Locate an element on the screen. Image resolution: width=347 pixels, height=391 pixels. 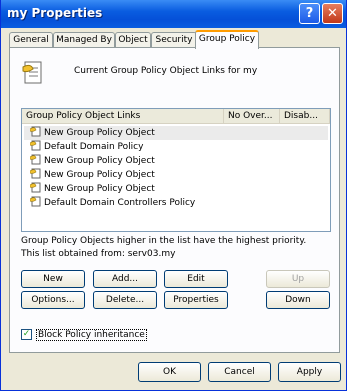
properties-button: Properties is located at coordinates (196, 300).